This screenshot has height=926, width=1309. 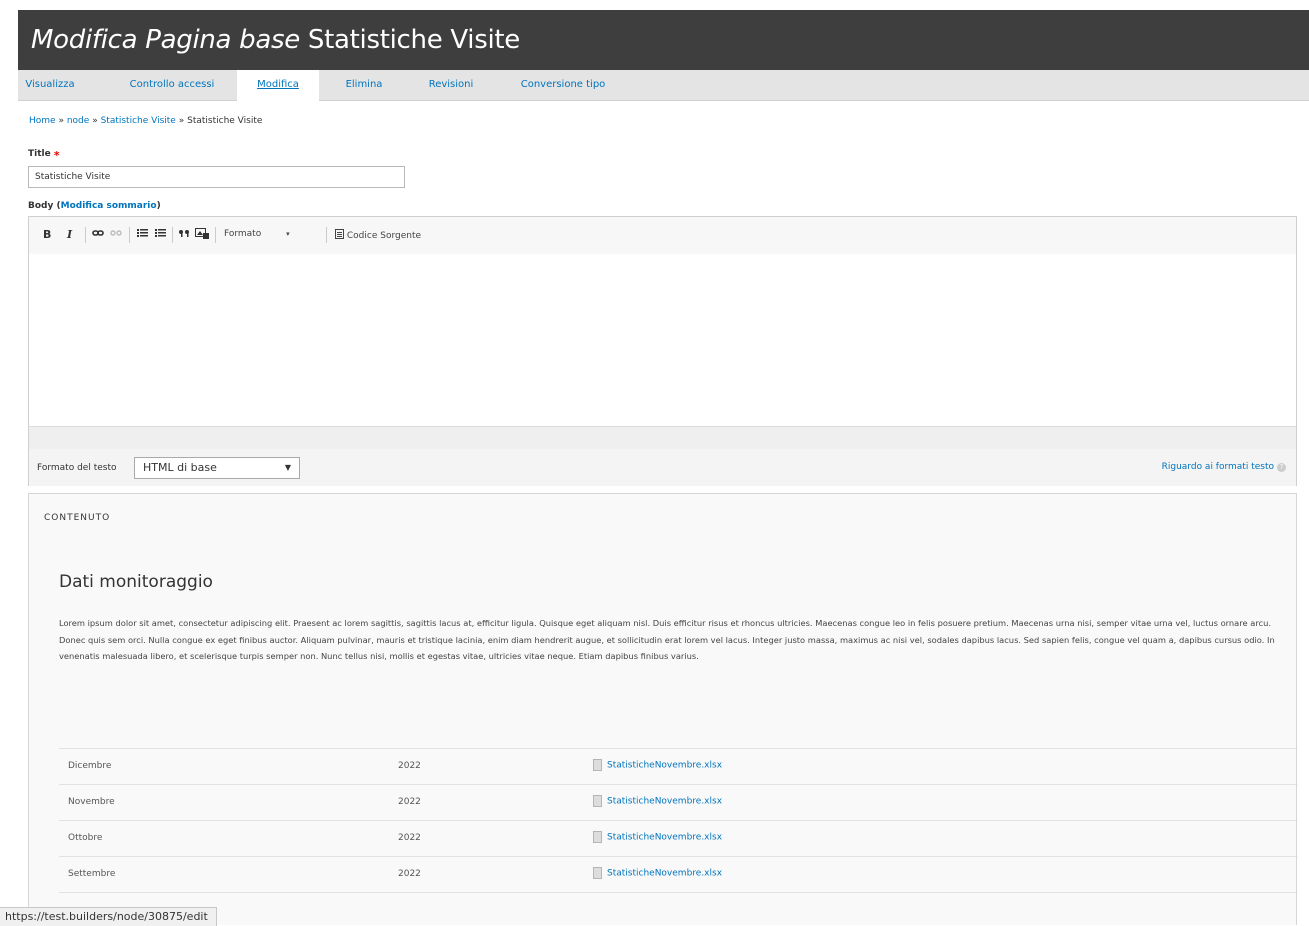 I want to click on unlink-icon, so click(x=116, y=234).